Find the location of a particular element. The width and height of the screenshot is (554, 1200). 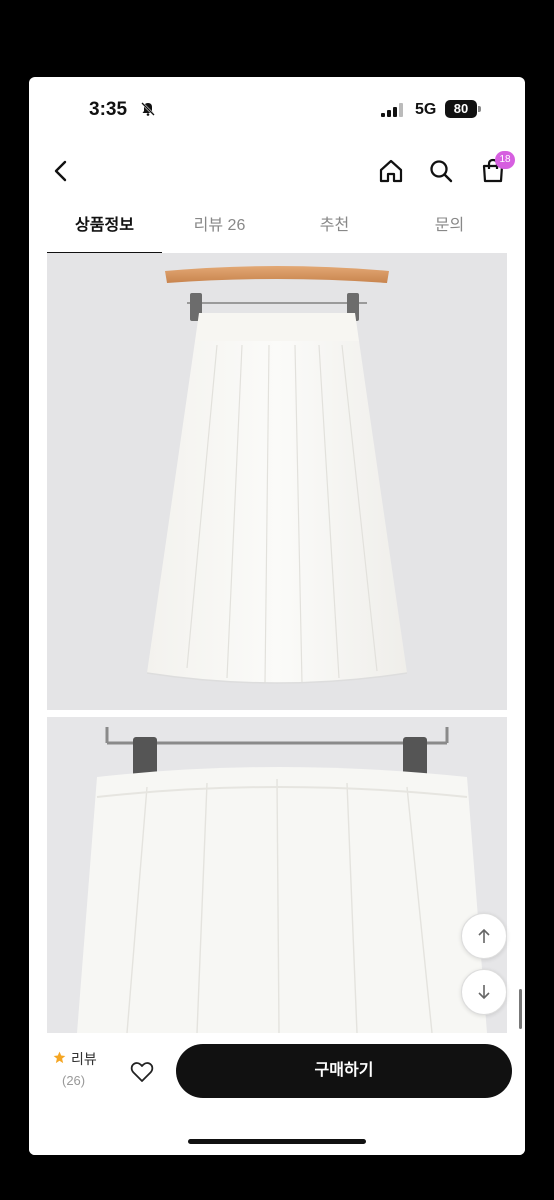

arrow-up-icon is located at coordinates (484, 935).